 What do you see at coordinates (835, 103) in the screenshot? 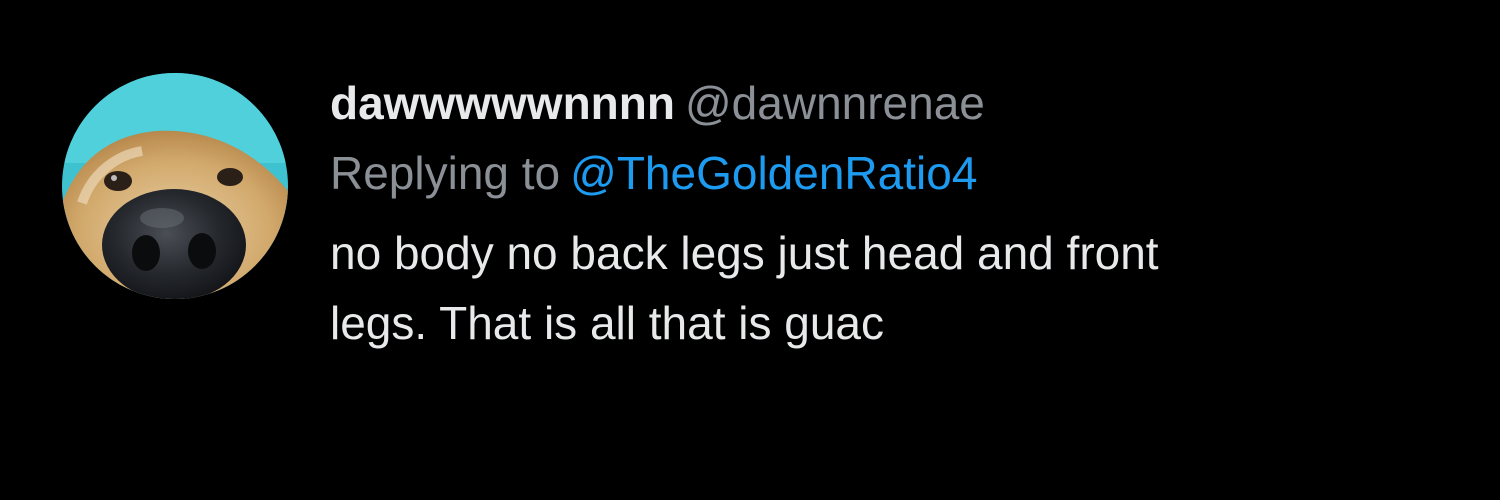
I see `user-handle: @dawnnrenae` at bounding box center [835, 103].